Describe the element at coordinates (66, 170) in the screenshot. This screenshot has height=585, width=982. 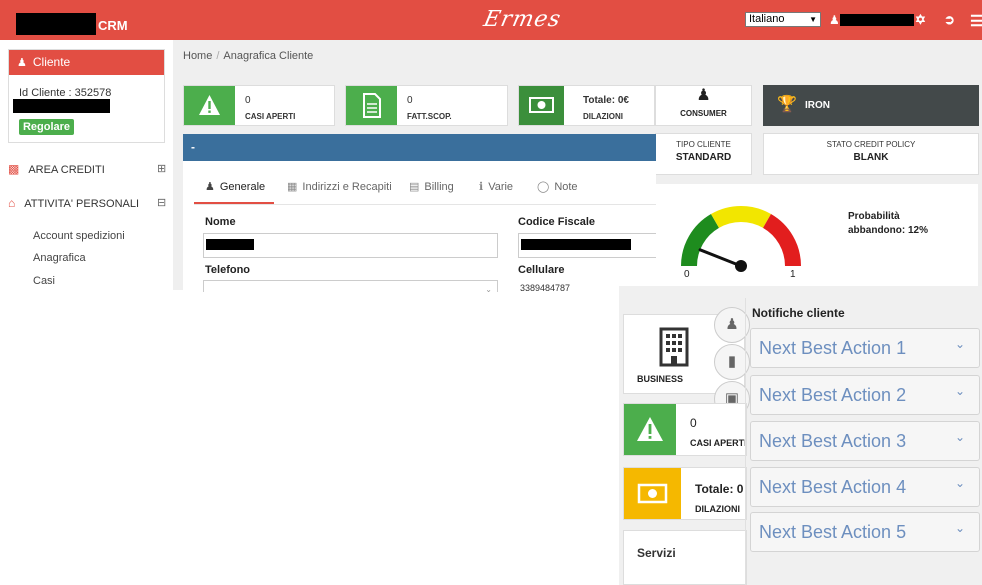
I see `sidebar-item-label: AREA CREDITI` at that location.